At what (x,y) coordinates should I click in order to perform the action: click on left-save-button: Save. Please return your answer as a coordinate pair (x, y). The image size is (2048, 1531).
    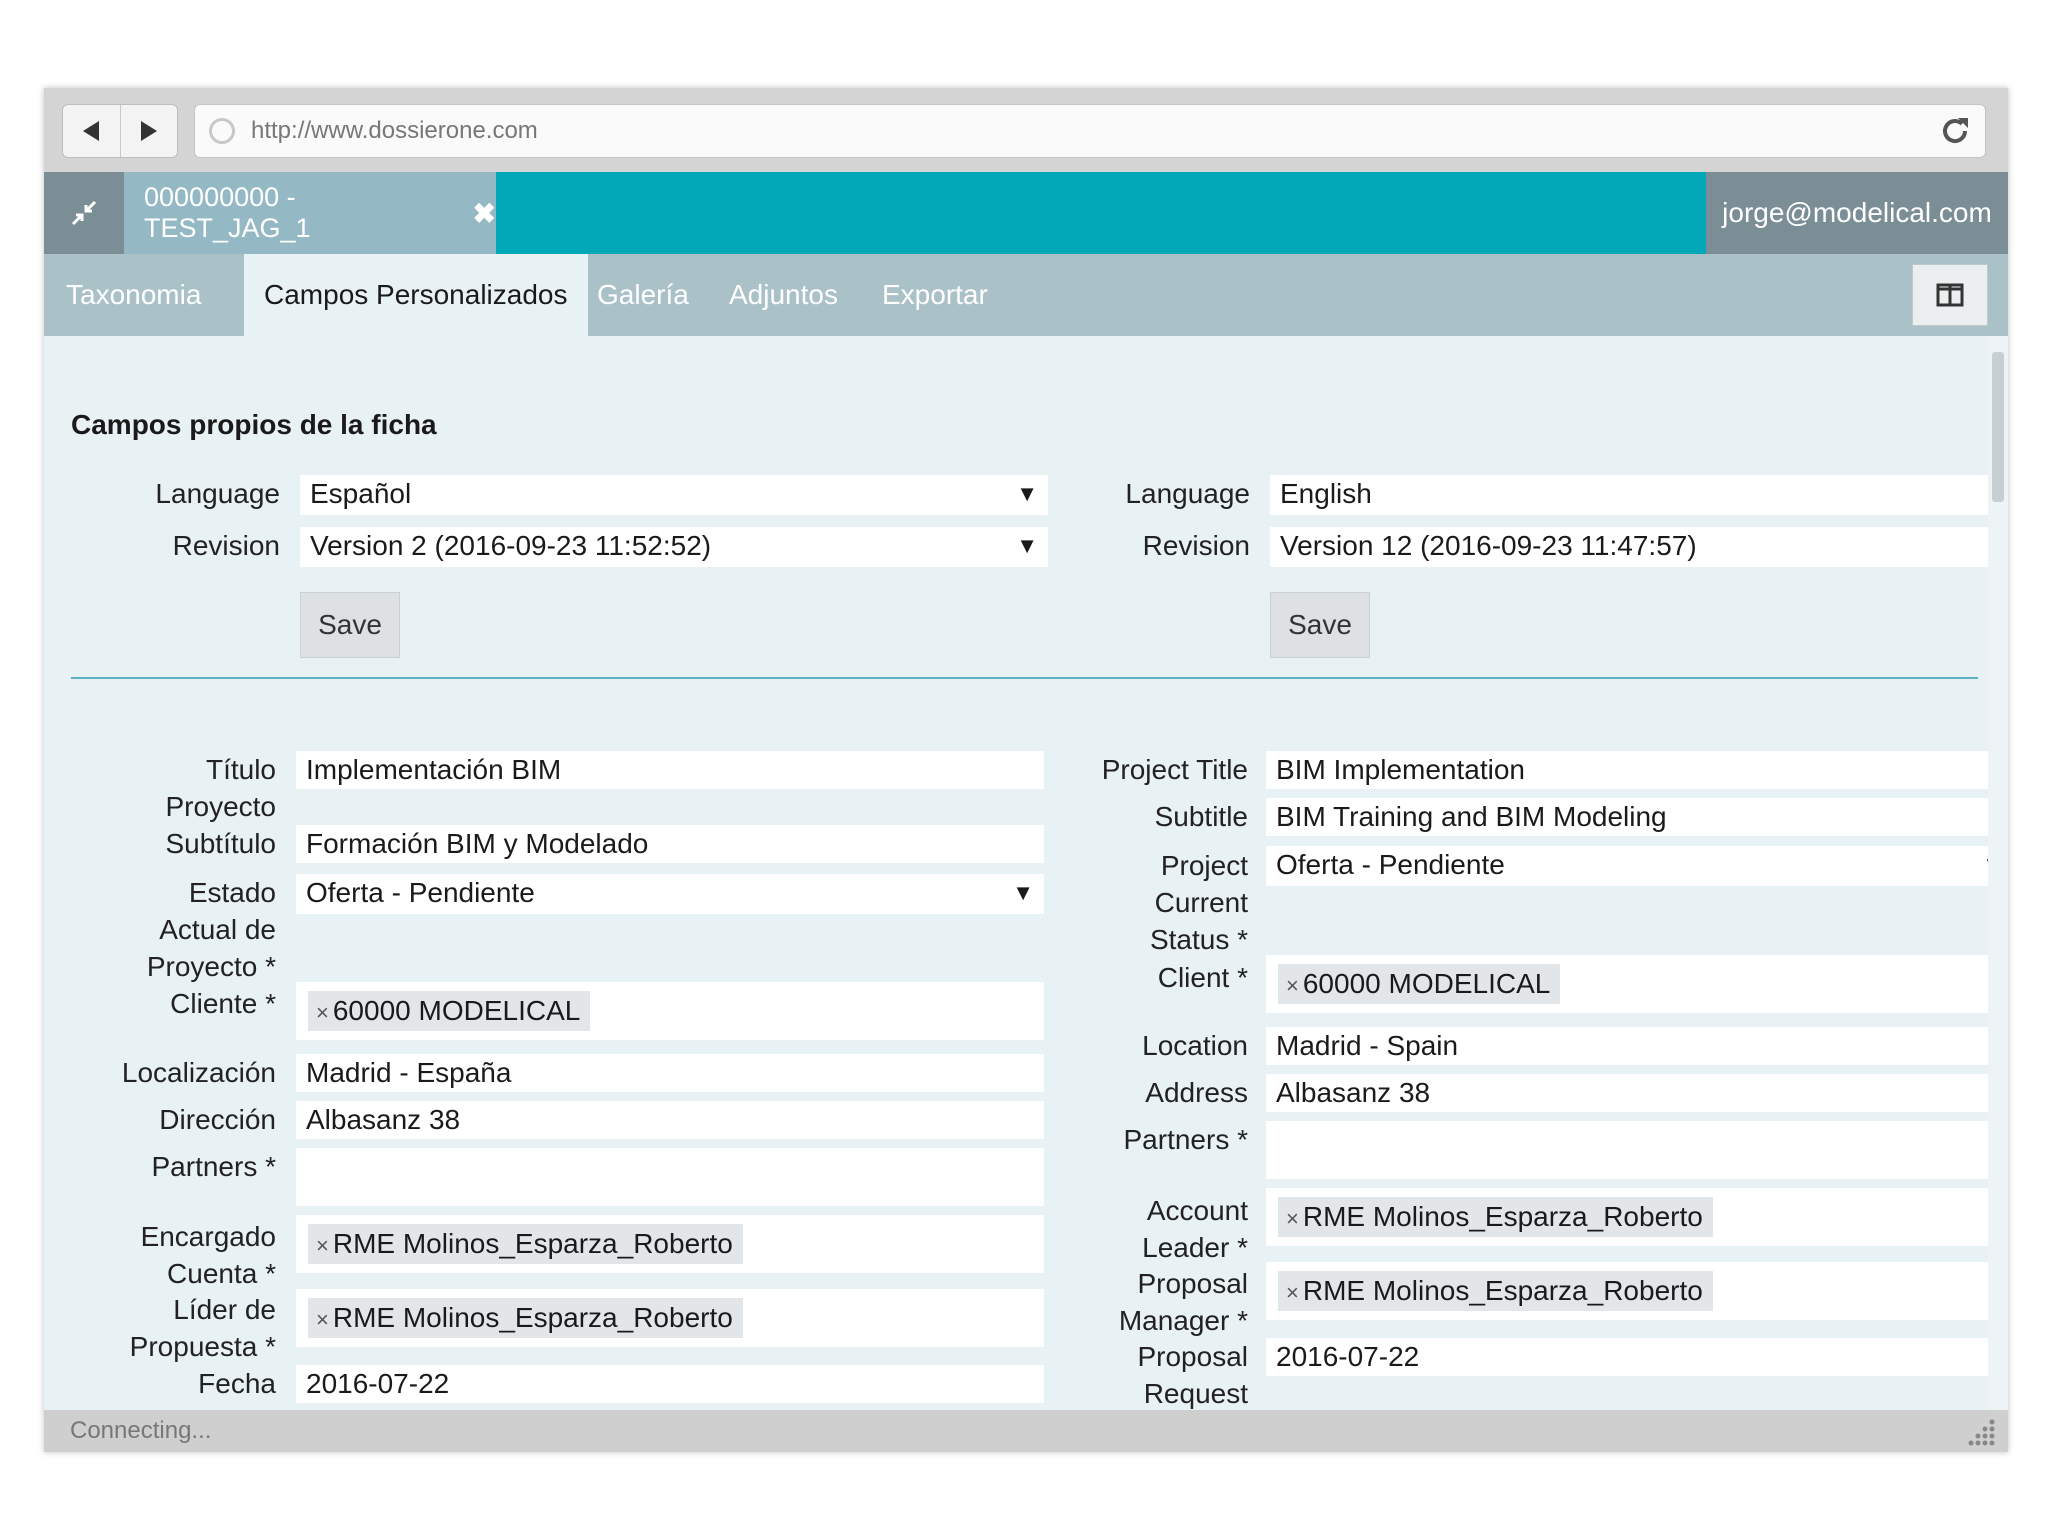
    Looking at the image, I should click on (350, 625).